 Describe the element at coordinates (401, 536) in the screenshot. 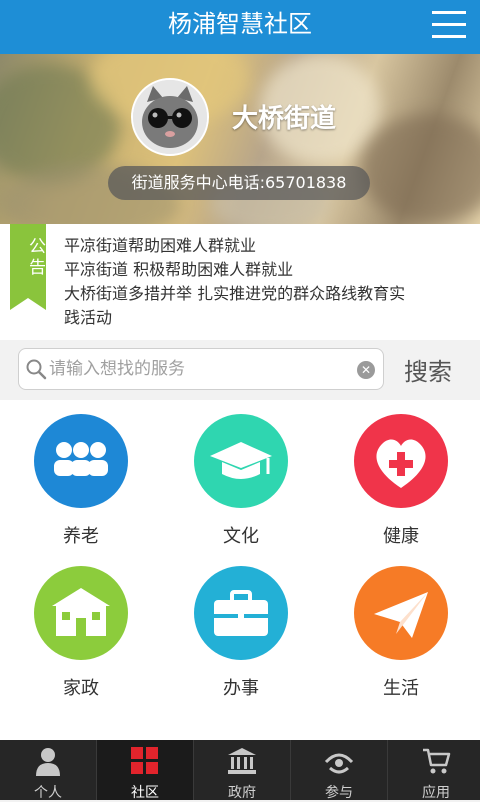

I see `service-label: 健康` at that location.